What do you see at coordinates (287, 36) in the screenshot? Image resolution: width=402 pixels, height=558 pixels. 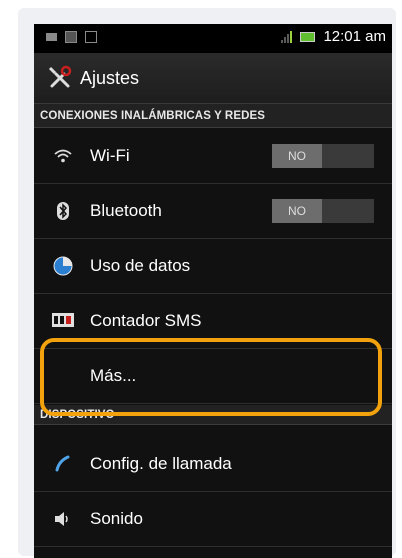 I see `signal-icon` at bounding box center [287, 36].